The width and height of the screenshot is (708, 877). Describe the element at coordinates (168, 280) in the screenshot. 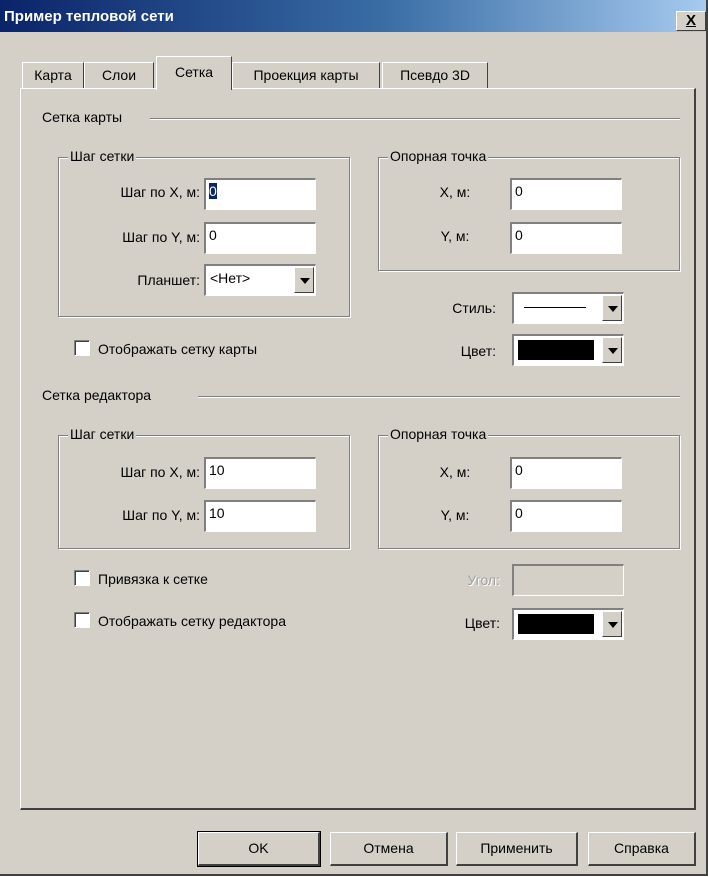

I see `tablet-label: Планшет:` at that location.